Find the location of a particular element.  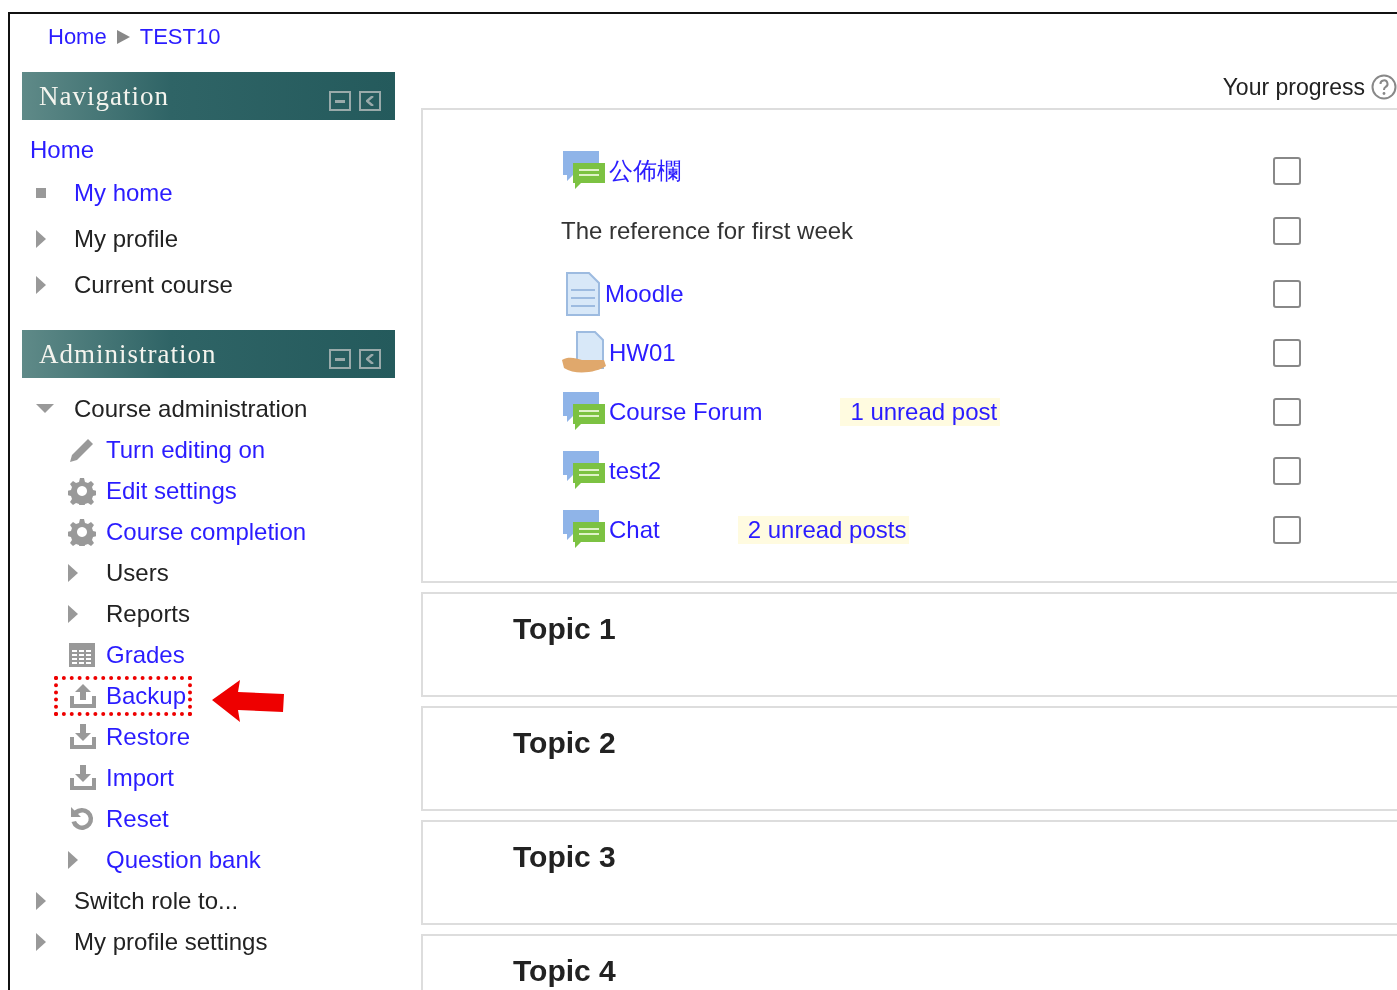

activity-link: Moodle is located at coordinates (644, 293).